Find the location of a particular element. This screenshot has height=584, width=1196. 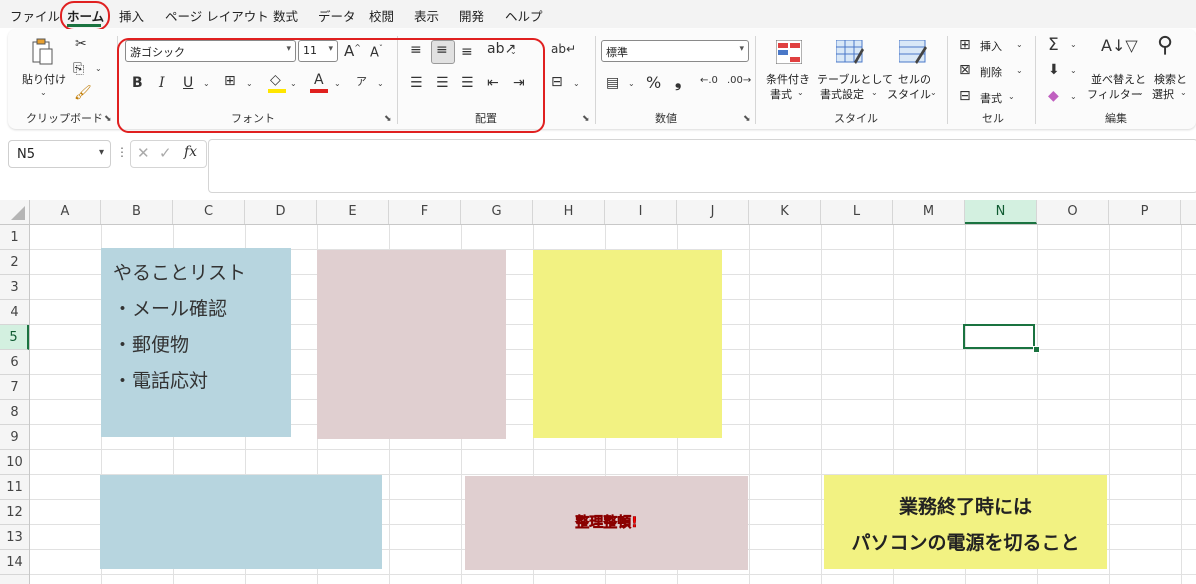

blue-note-shape is located at coordinates (241, 522).